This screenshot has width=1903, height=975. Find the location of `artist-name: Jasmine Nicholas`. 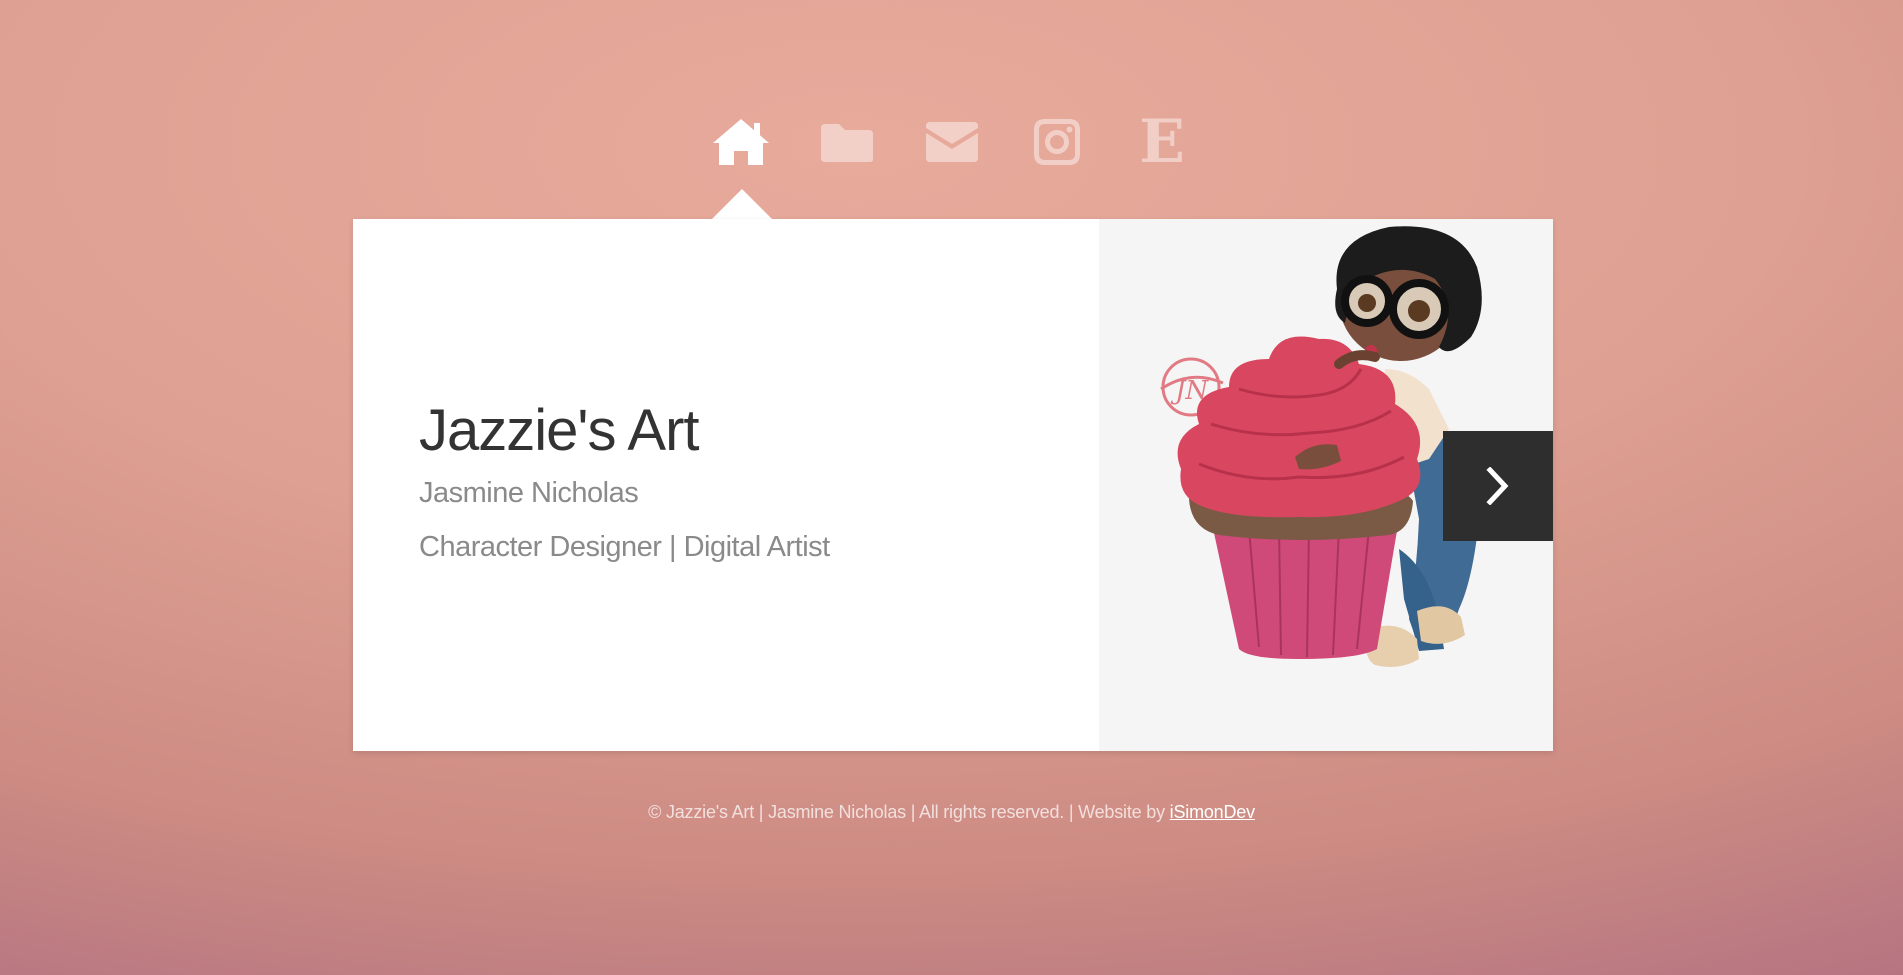

artist-name: Jasmine Nicholas is located at coordinates (529, 493).